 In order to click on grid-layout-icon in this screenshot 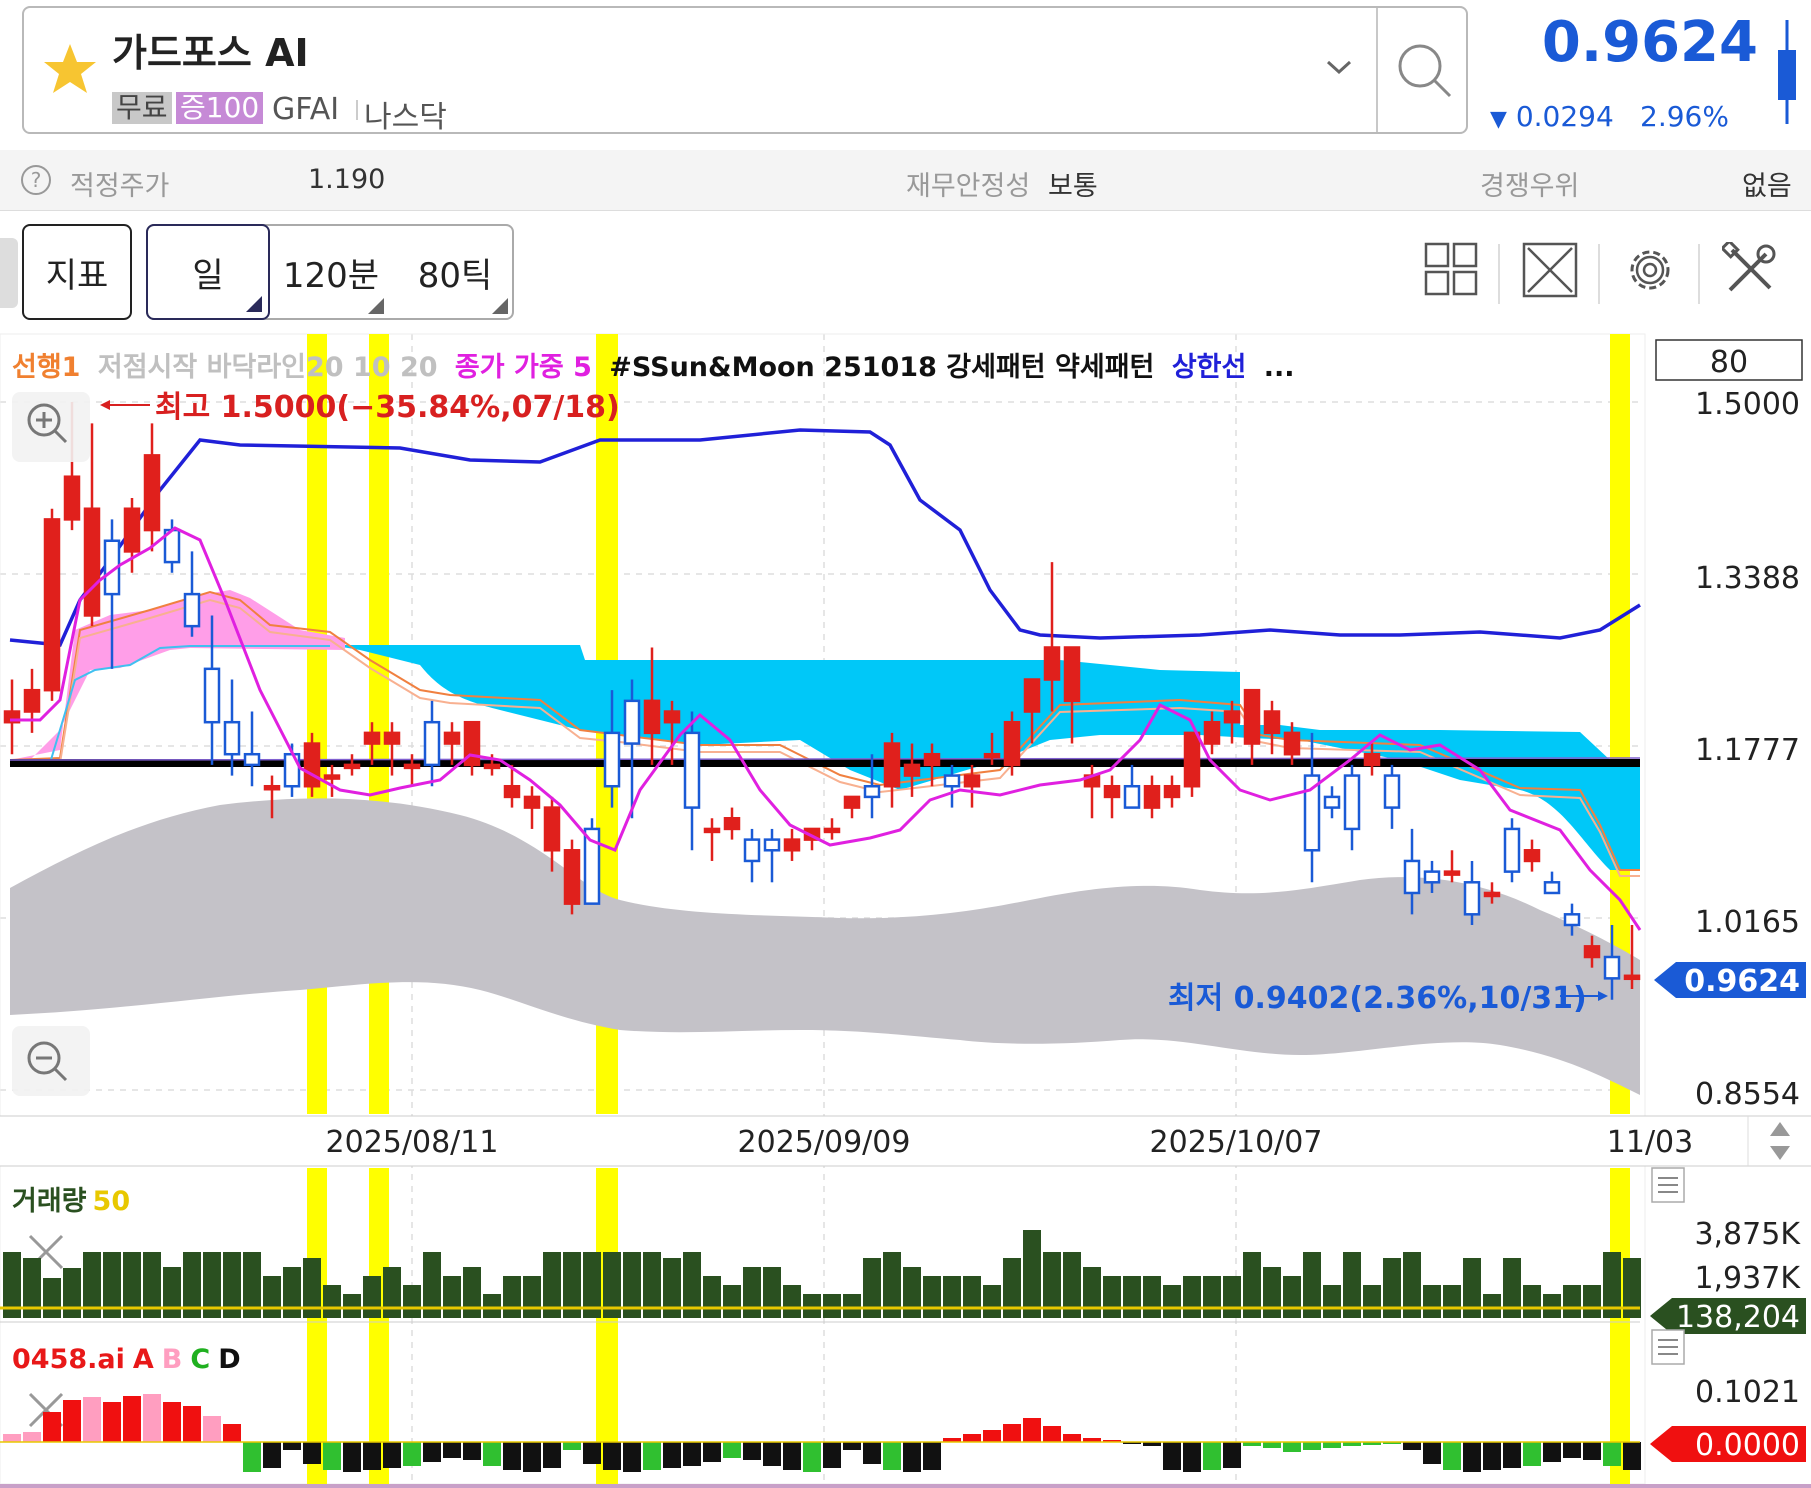, I will do `click(1451, 269)`.